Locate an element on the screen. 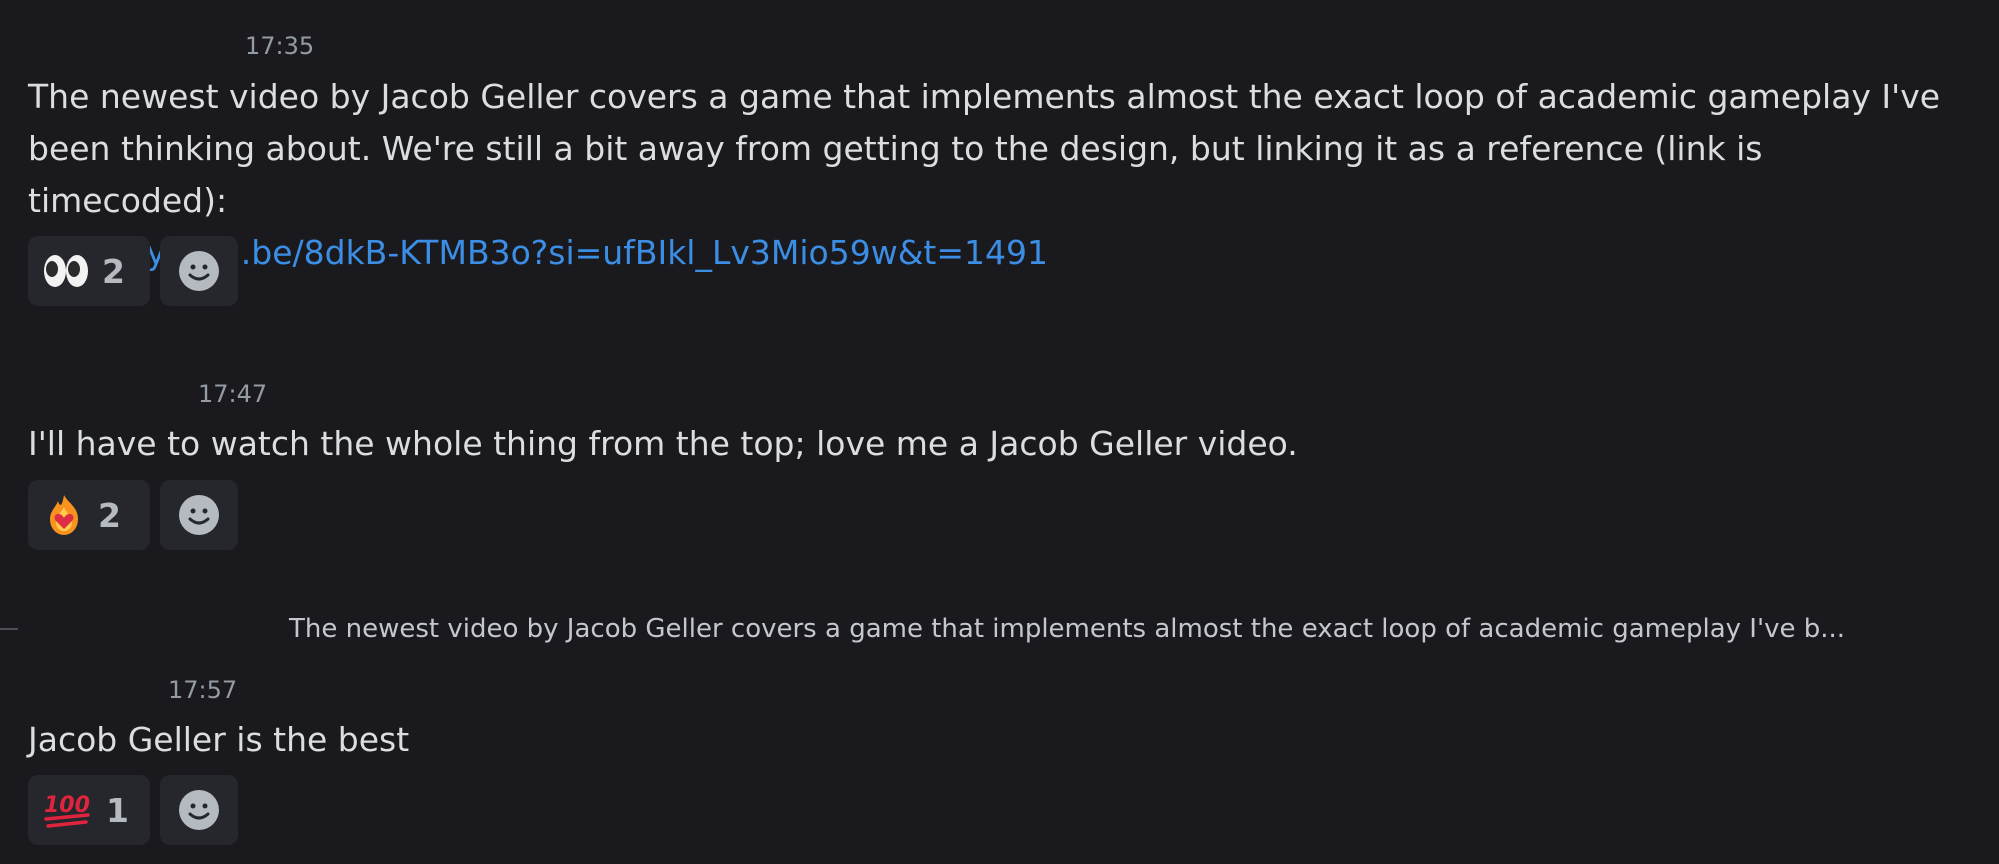 The image size is (1999, 864). reaction-fire-heart: 2 is located at coordinates (89, 515).